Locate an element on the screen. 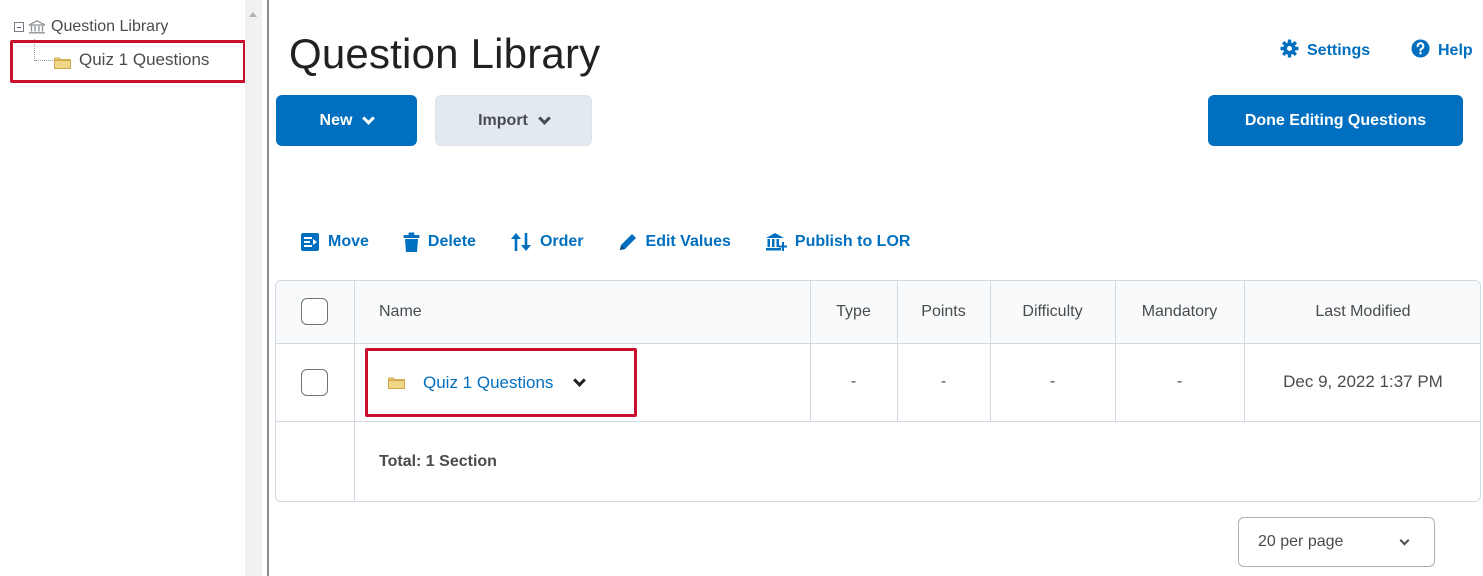  tree-item-label: Quiz 1 Questions is located at coordinates (144, 59).